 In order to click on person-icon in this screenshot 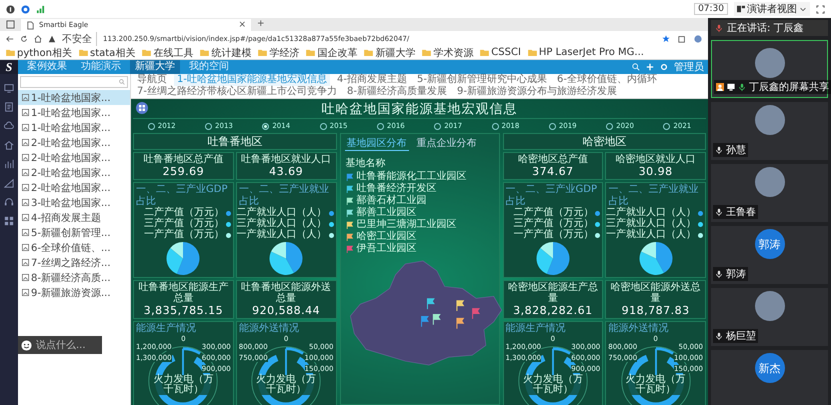, I will do `click(720, 87)`.